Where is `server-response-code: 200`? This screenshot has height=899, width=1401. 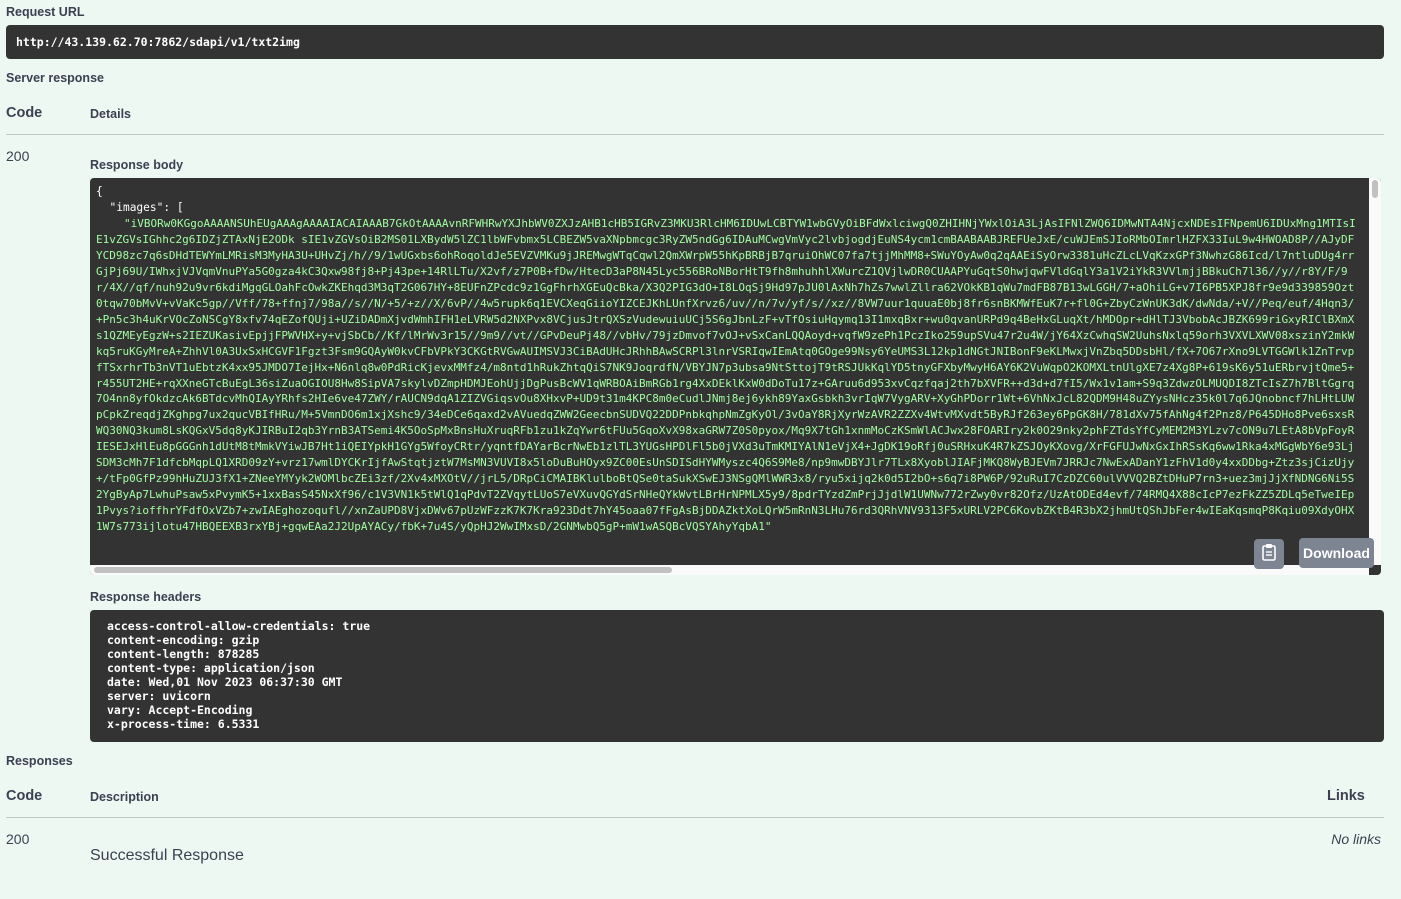 server-response-code: 200 is located at coordinates (18, 156).